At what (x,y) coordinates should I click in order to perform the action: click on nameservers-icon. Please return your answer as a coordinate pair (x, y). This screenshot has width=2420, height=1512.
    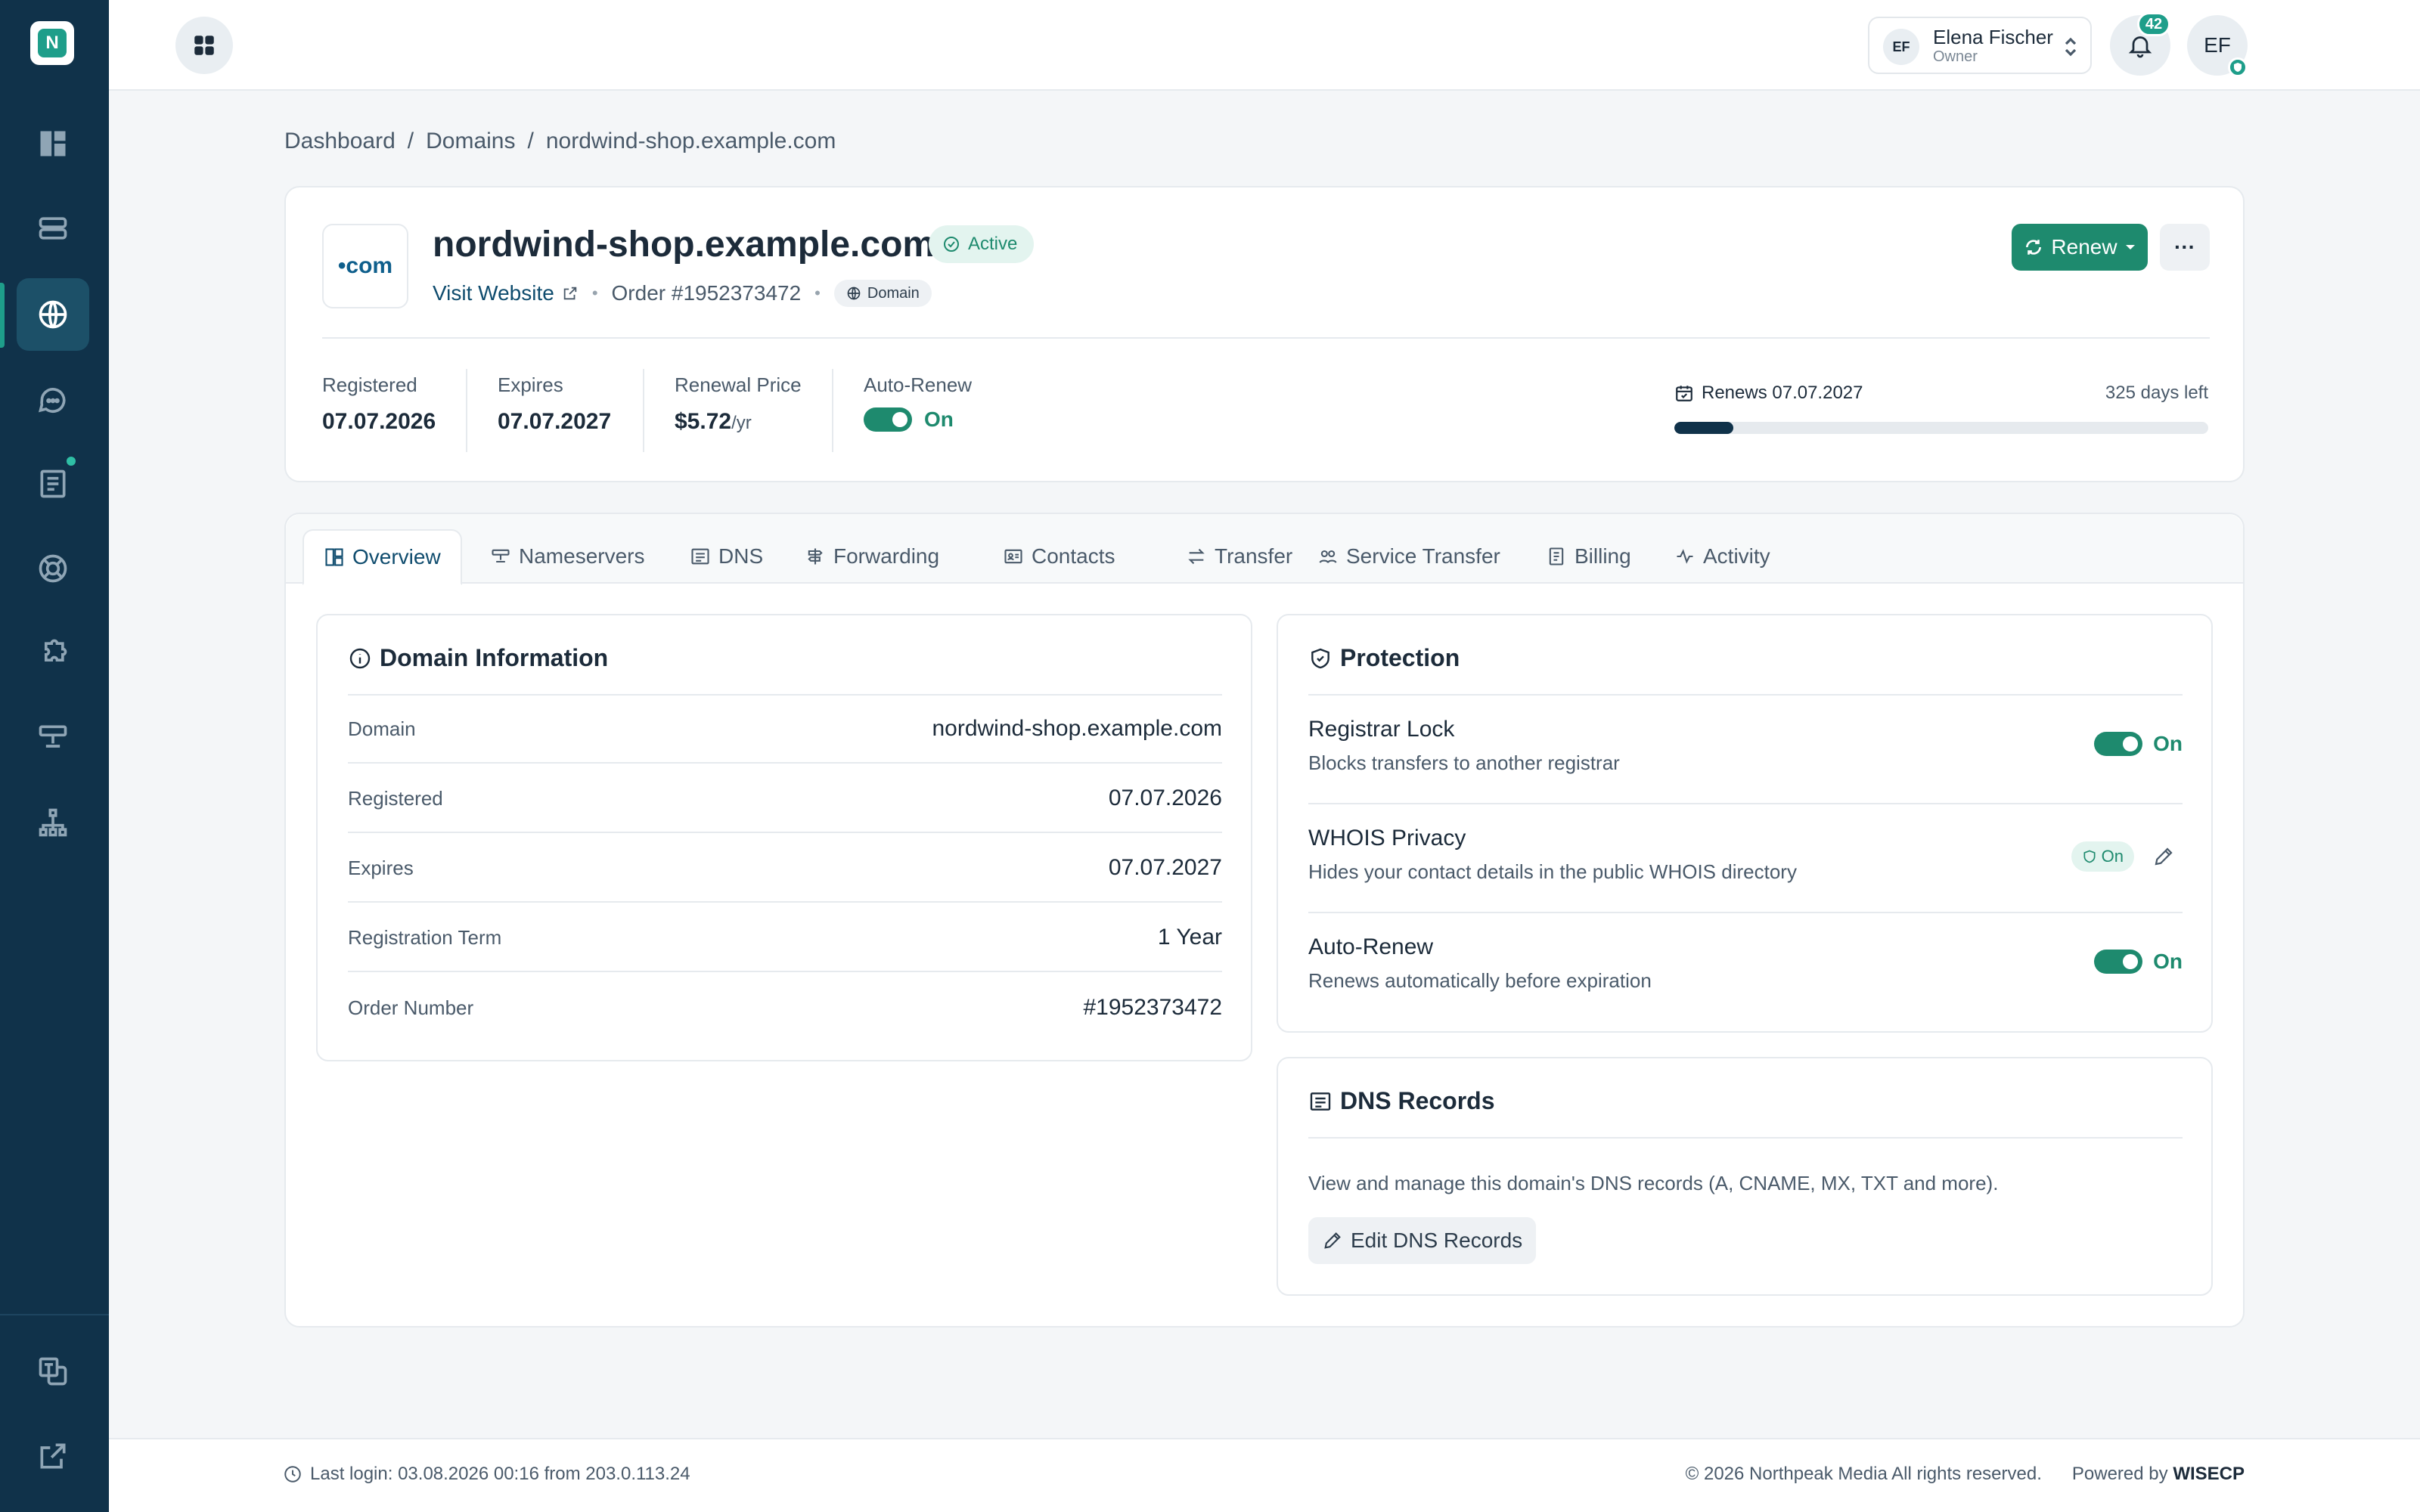
    Looking at the image, I should click on (501, 556).